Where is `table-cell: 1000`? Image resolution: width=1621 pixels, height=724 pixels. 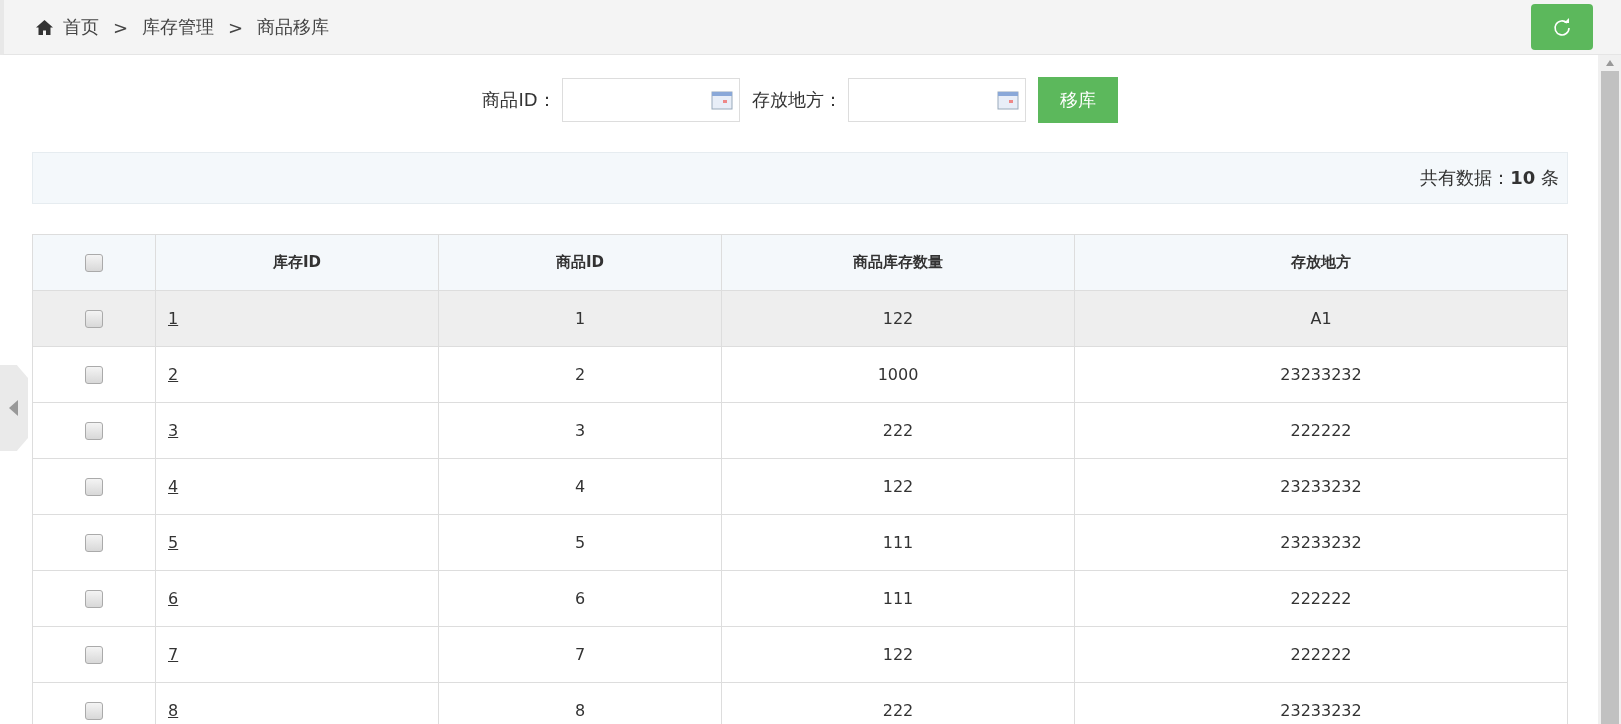 table-cell: 1000 is located at coordinates (898, 374).